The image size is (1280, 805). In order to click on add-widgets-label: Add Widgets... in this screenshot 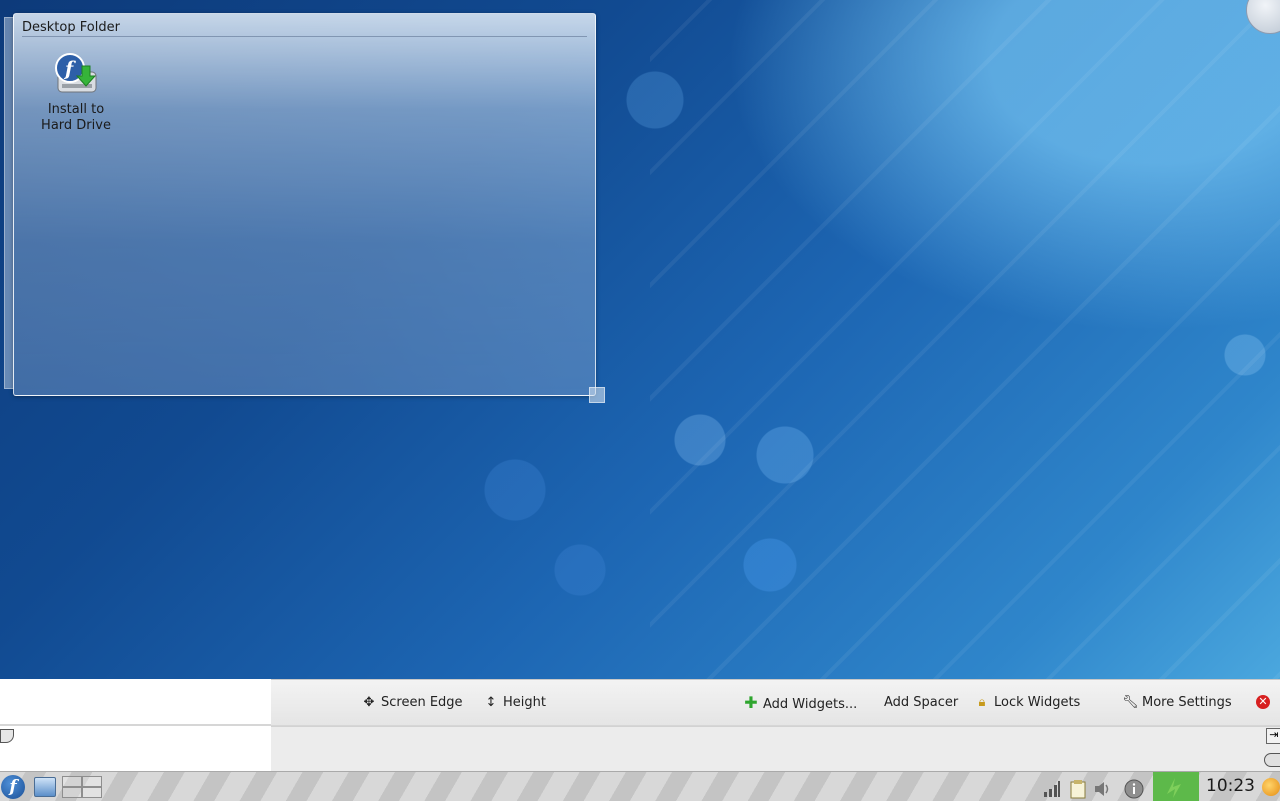, I will do `click(810, 704)`.